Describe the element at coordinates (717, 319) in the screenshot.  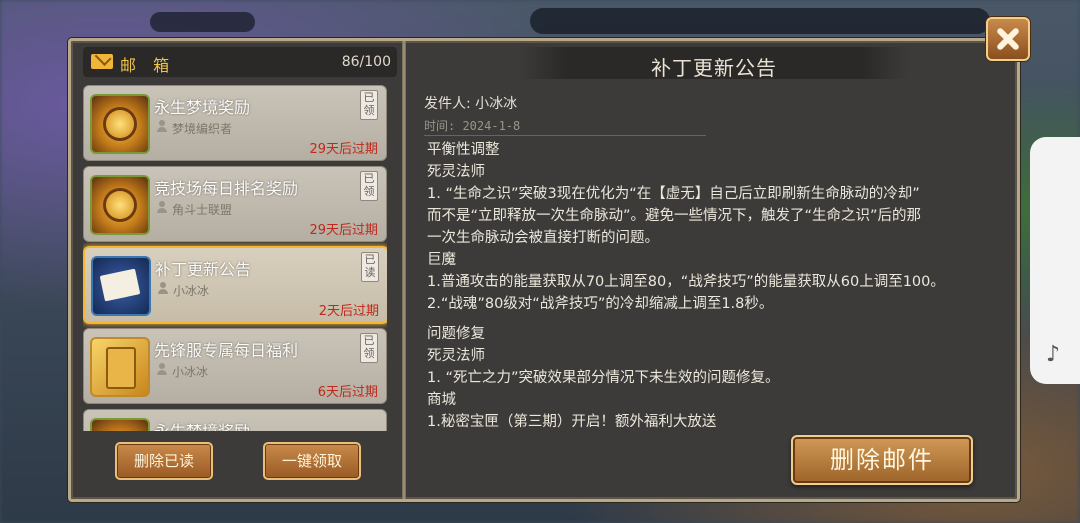
I see `notice-gap` at that location.